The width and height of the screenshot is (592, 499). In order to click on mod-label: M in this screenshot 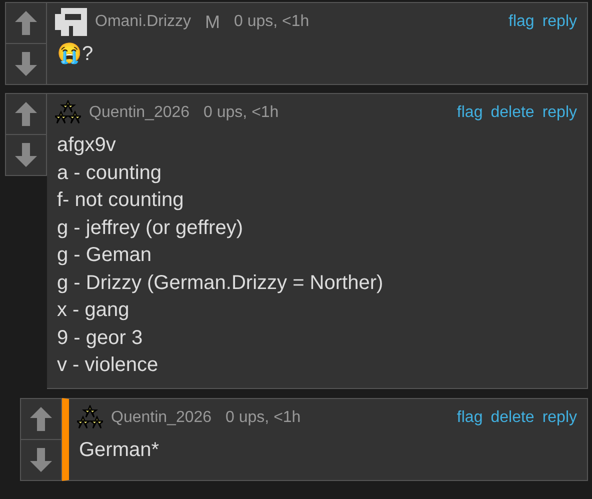, I will do `click(212, 22)`.